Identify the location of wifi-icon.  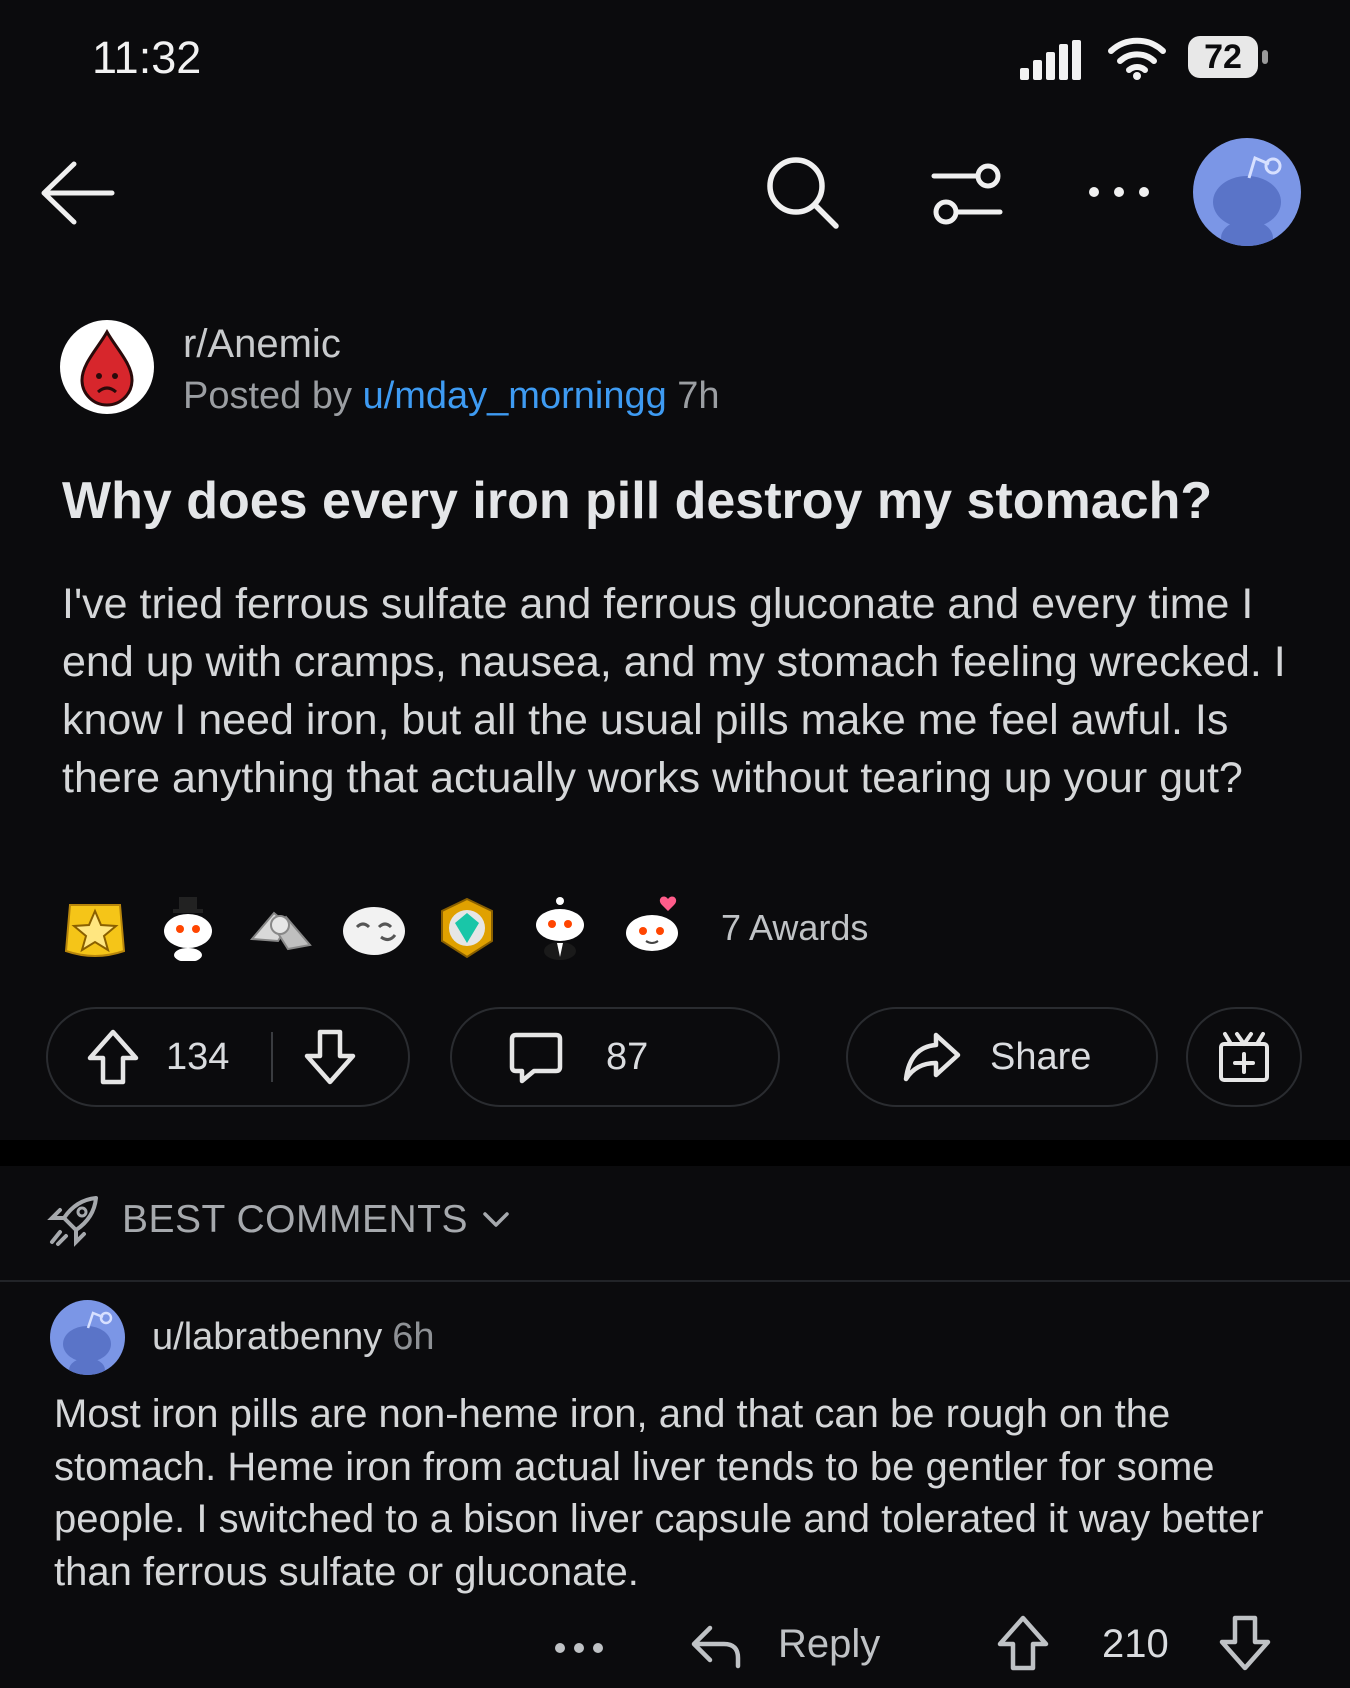
(1137, 58).